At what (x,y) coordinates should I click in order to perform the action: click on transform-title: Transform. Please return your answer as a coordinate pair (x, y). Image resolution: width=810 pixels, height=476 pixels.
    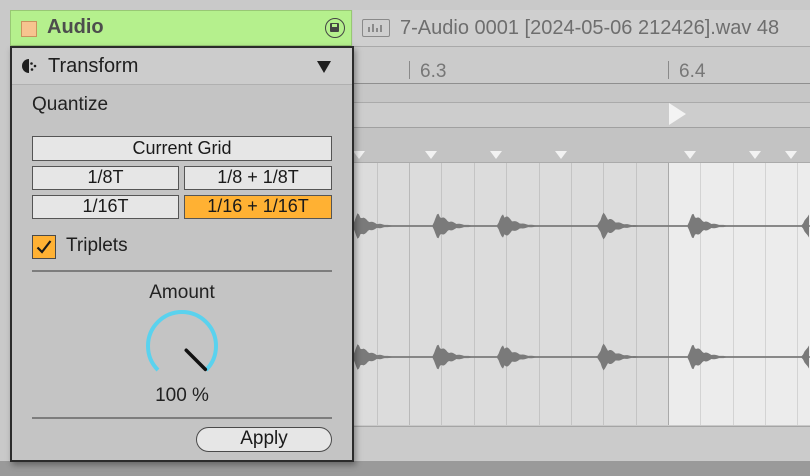
    Looking at the image, I should click on (93, 66).